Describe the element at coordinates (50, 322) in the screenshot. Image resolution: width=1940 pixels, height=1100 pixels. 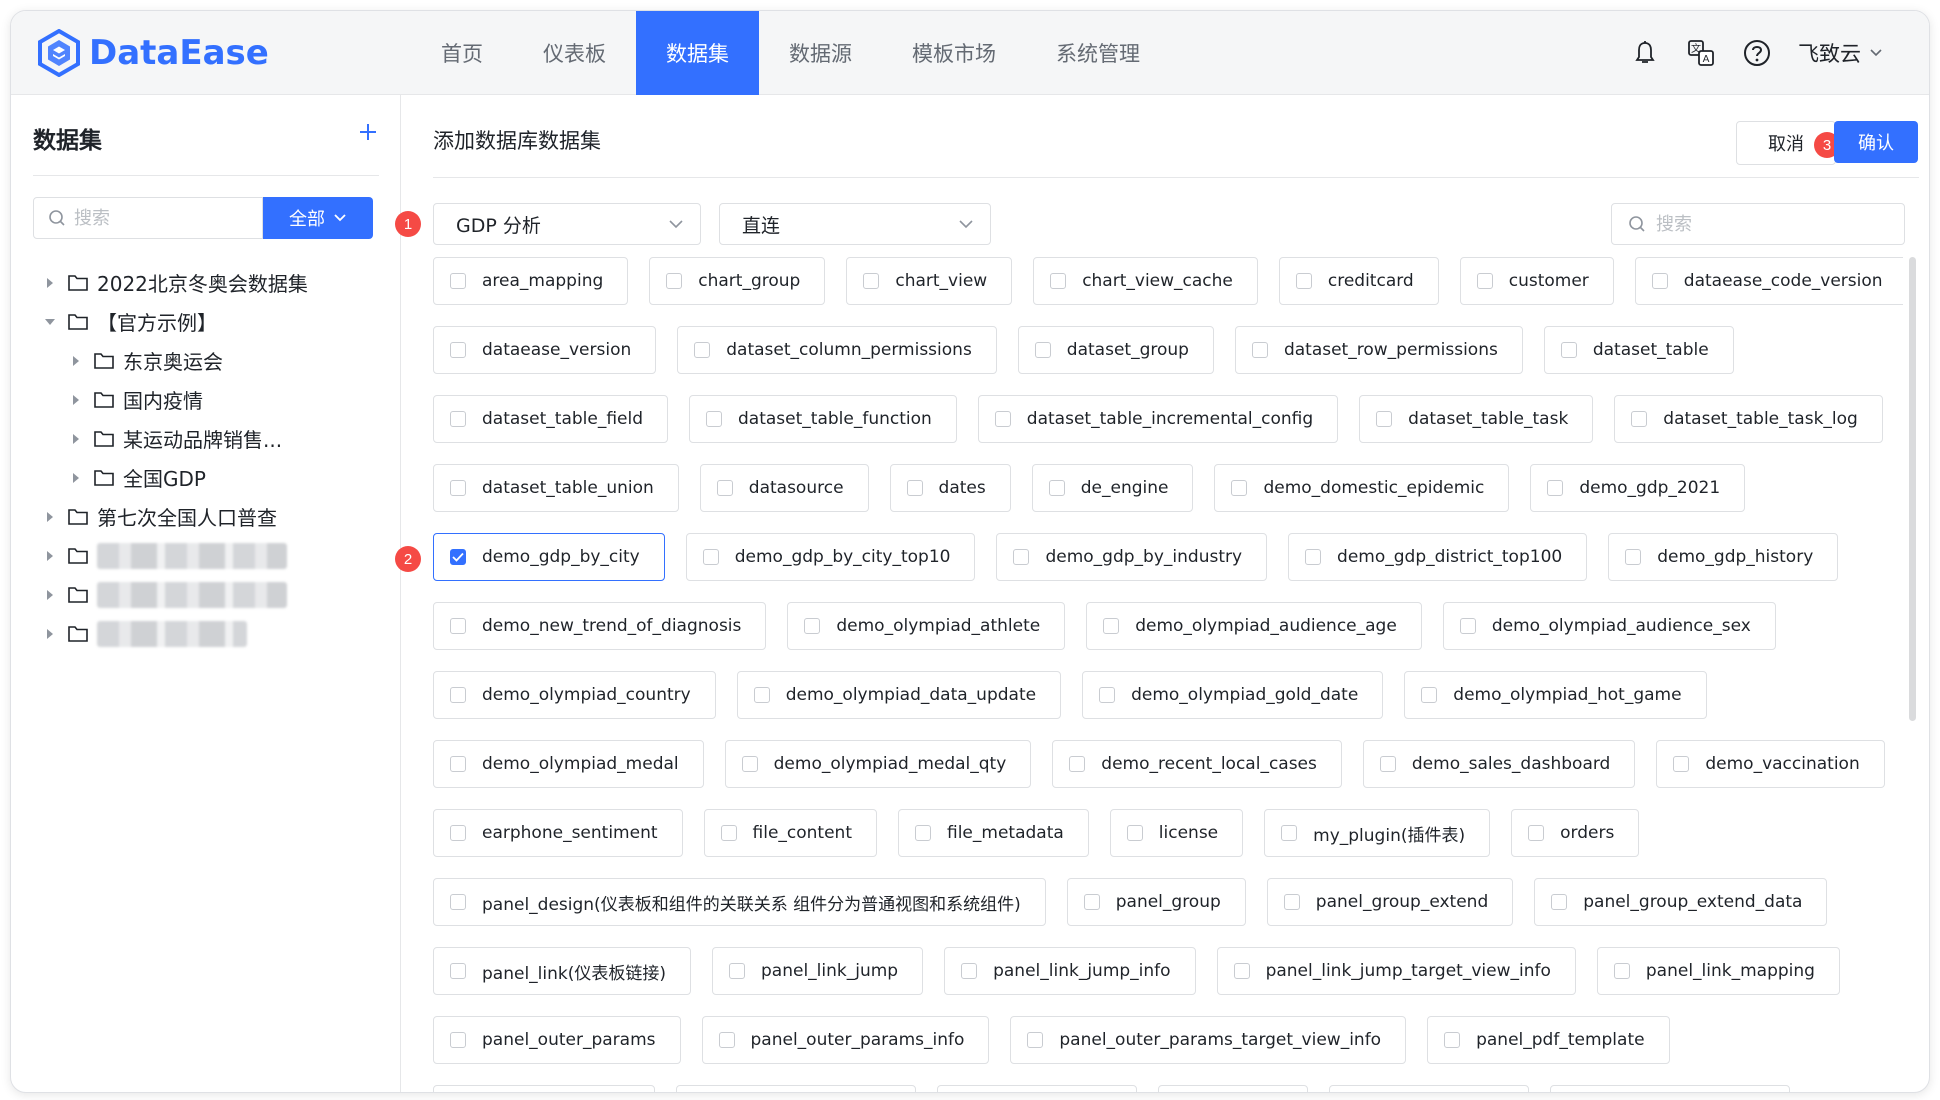
I see `caret-down-icon` at that location.